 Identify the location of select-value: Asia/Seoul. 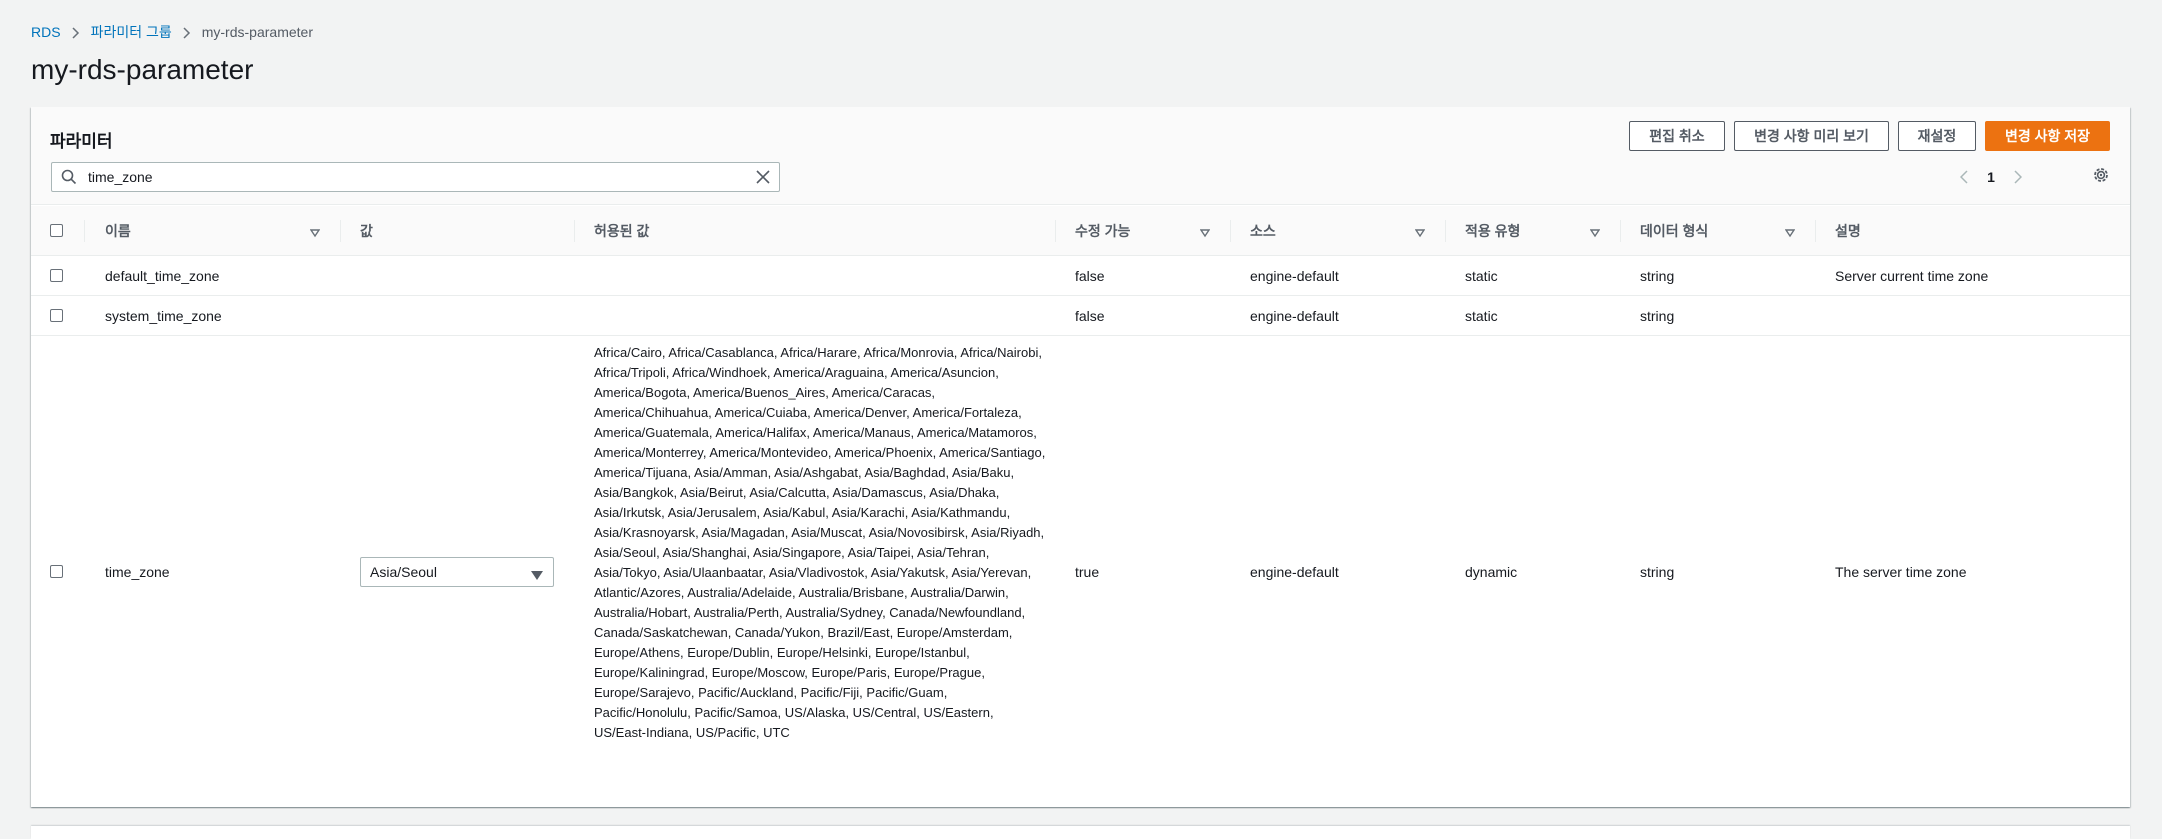
(403, 572).